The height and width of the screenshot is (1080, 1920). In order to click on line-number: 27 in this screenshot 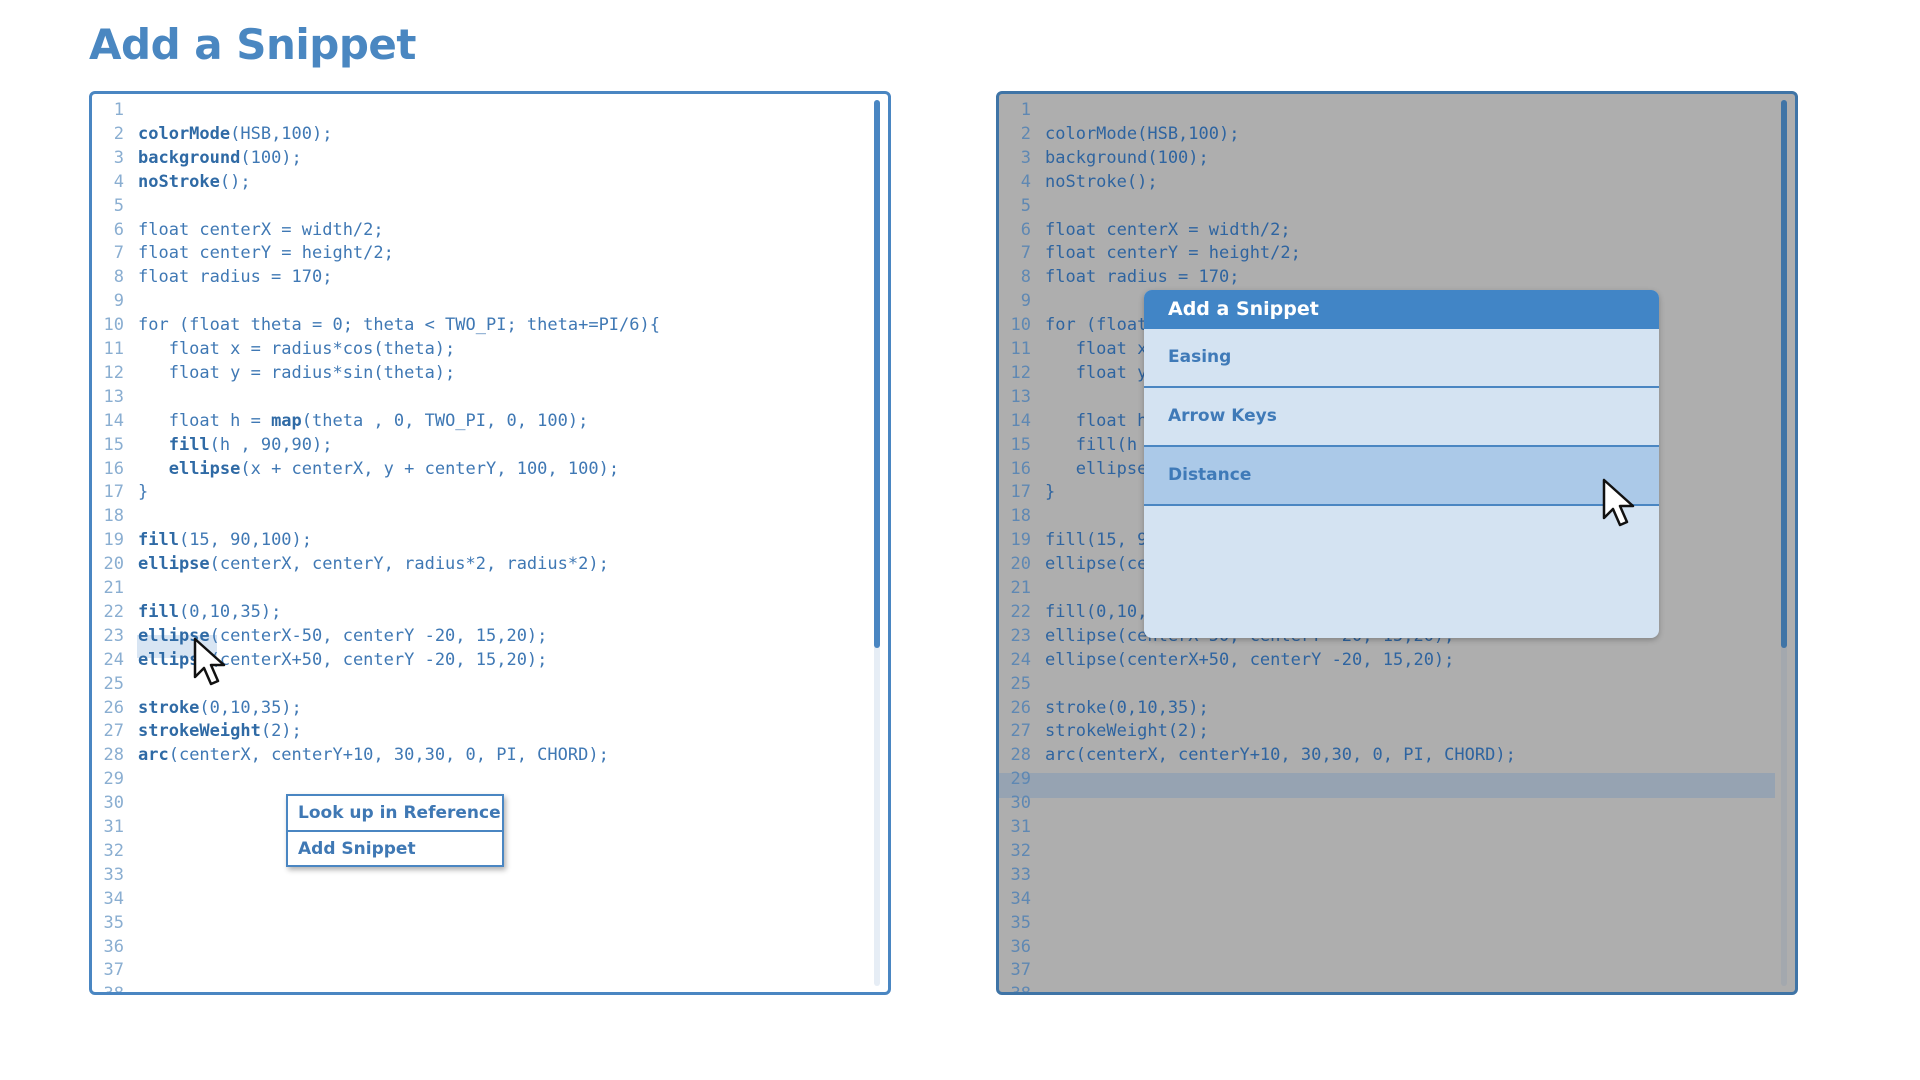, I will do `click(113, 731)`.